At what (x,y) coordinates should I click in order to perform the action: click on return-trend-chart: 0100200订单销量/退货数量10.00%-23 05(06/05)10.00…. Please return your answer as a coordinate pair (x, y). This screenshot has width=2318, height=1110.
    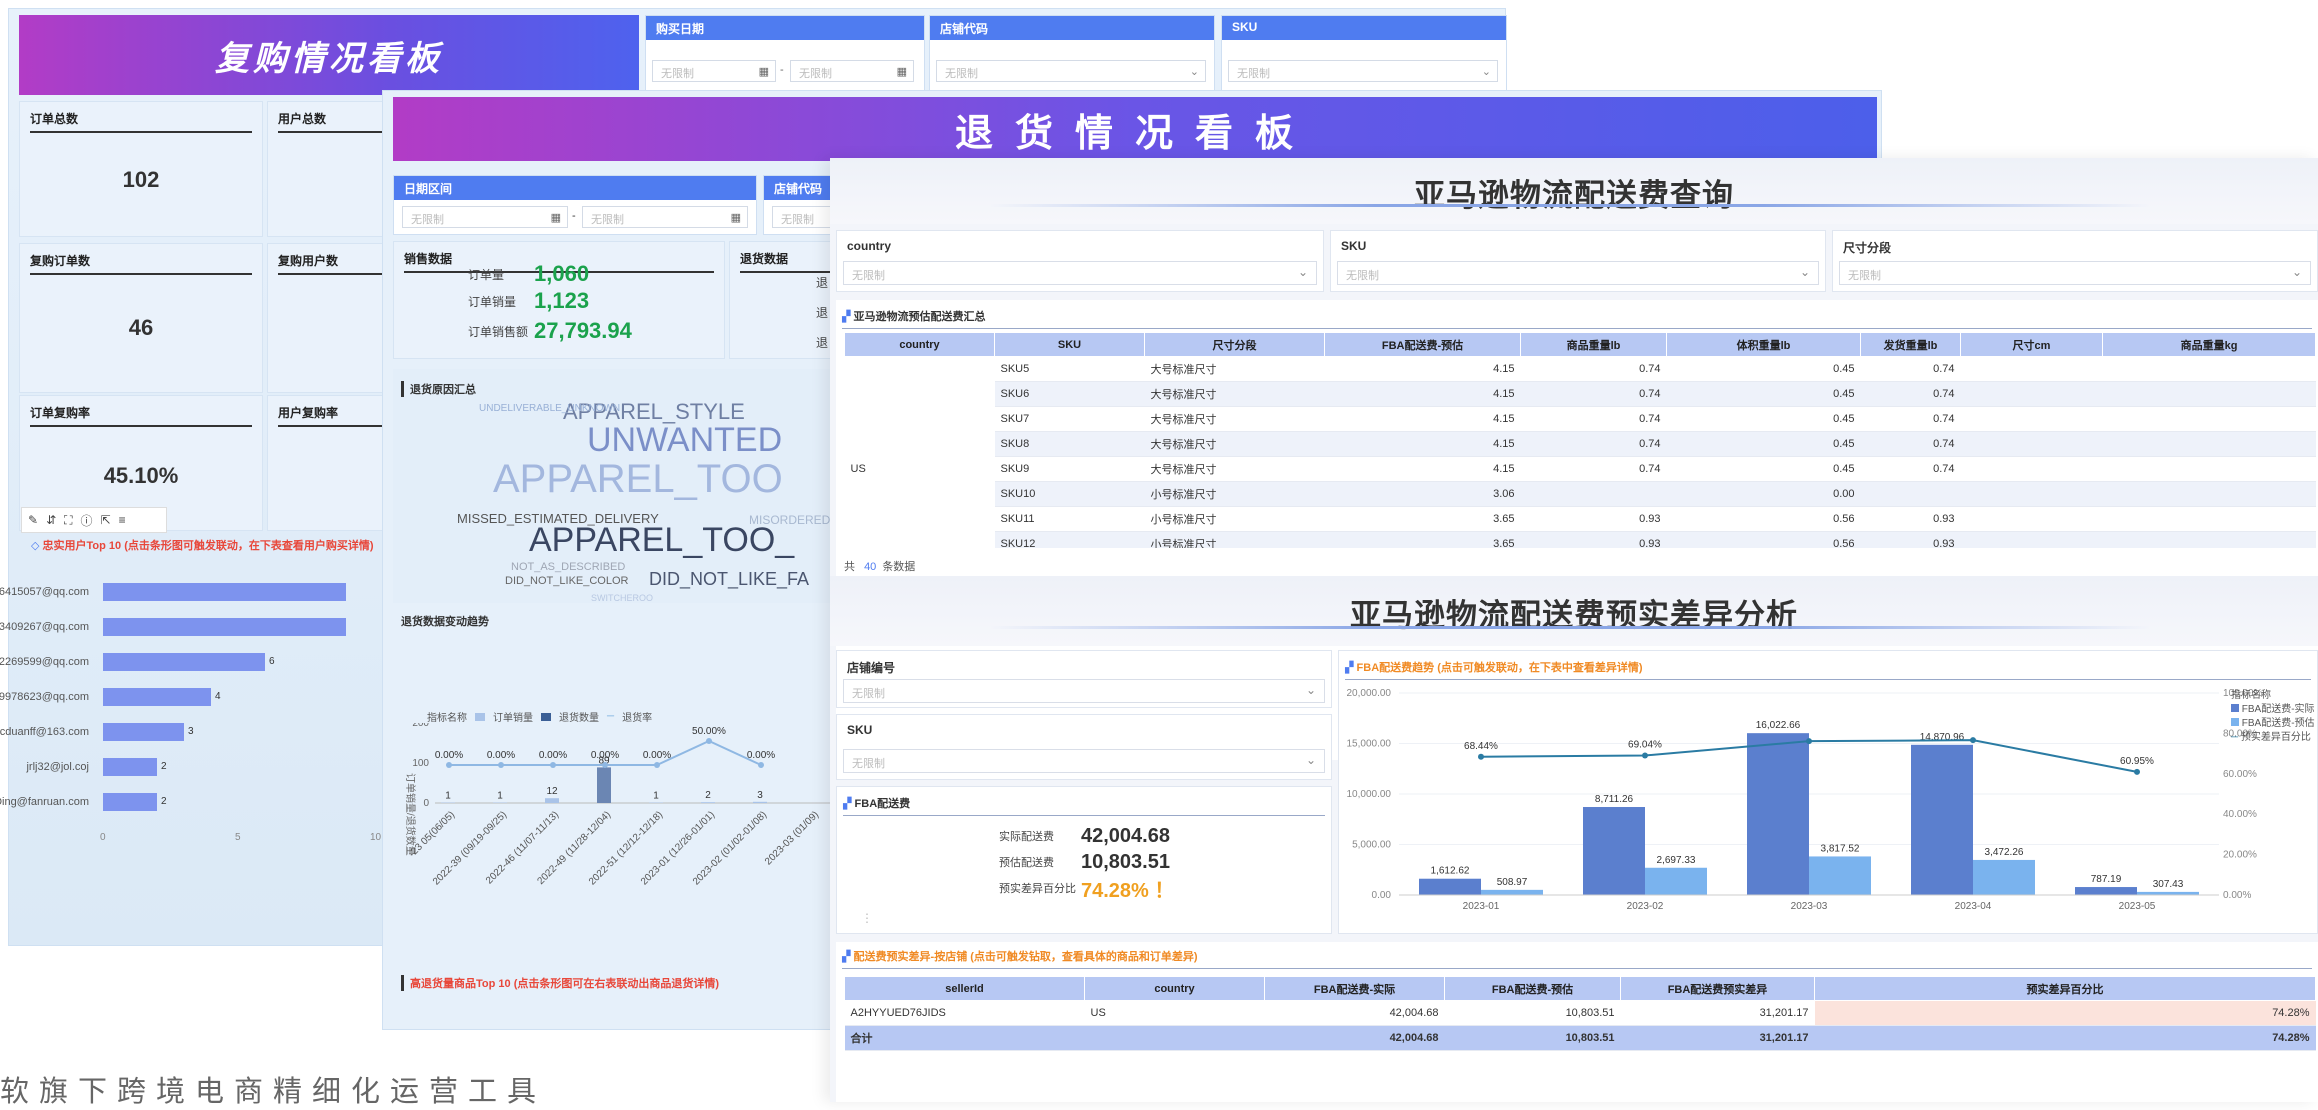
    Looking at the image, I should click on (639, 841).